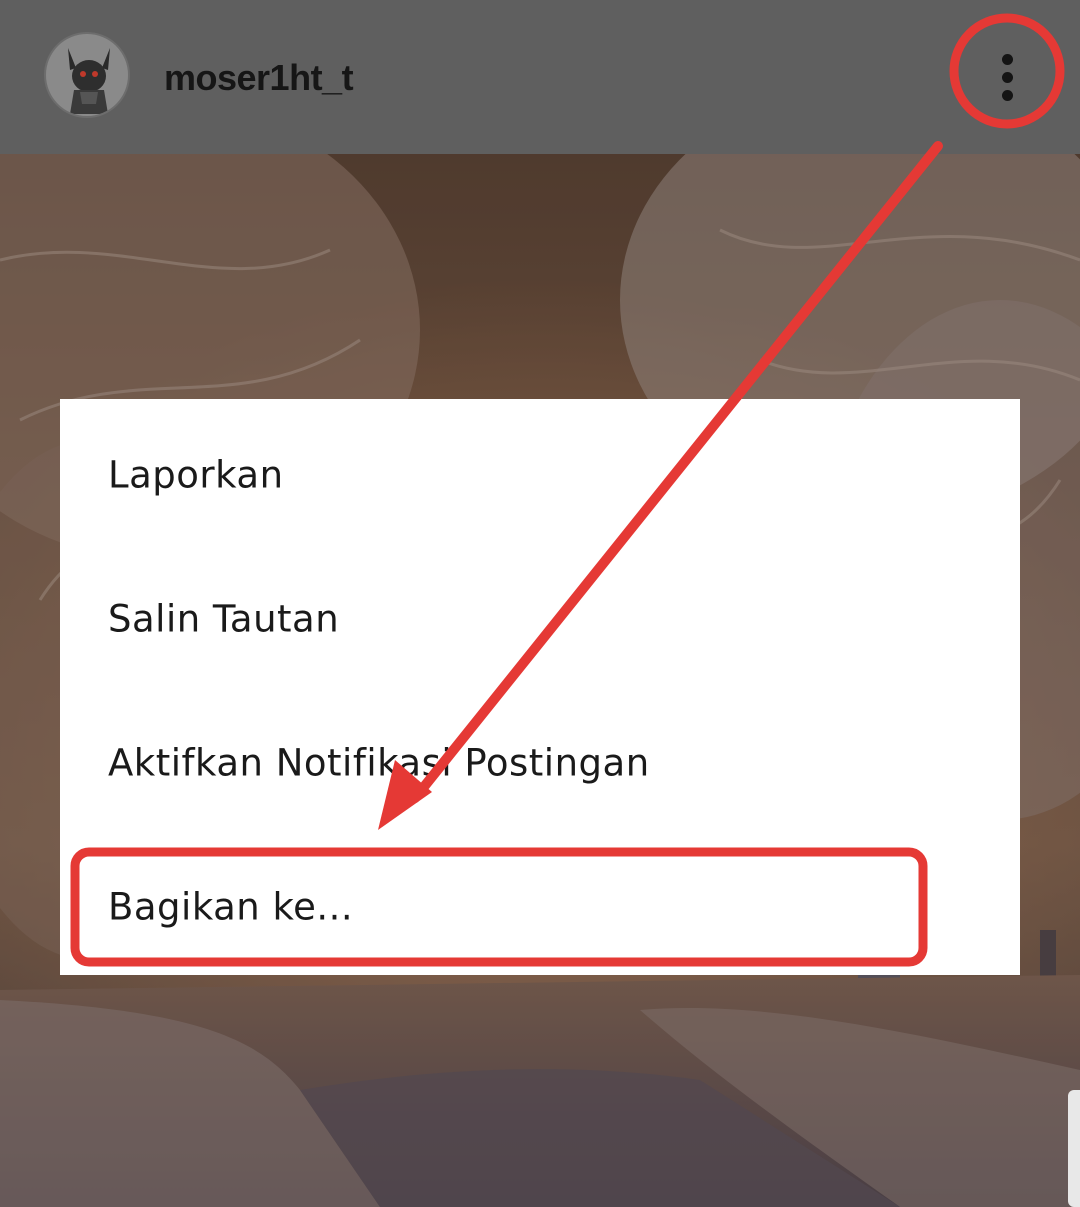 This screenshot has height=1207, width=1080. What do you see at coordinates (1074, 1148) in the screenshot?
I see `scroll-edge` at bounding box center [1074, 1148].